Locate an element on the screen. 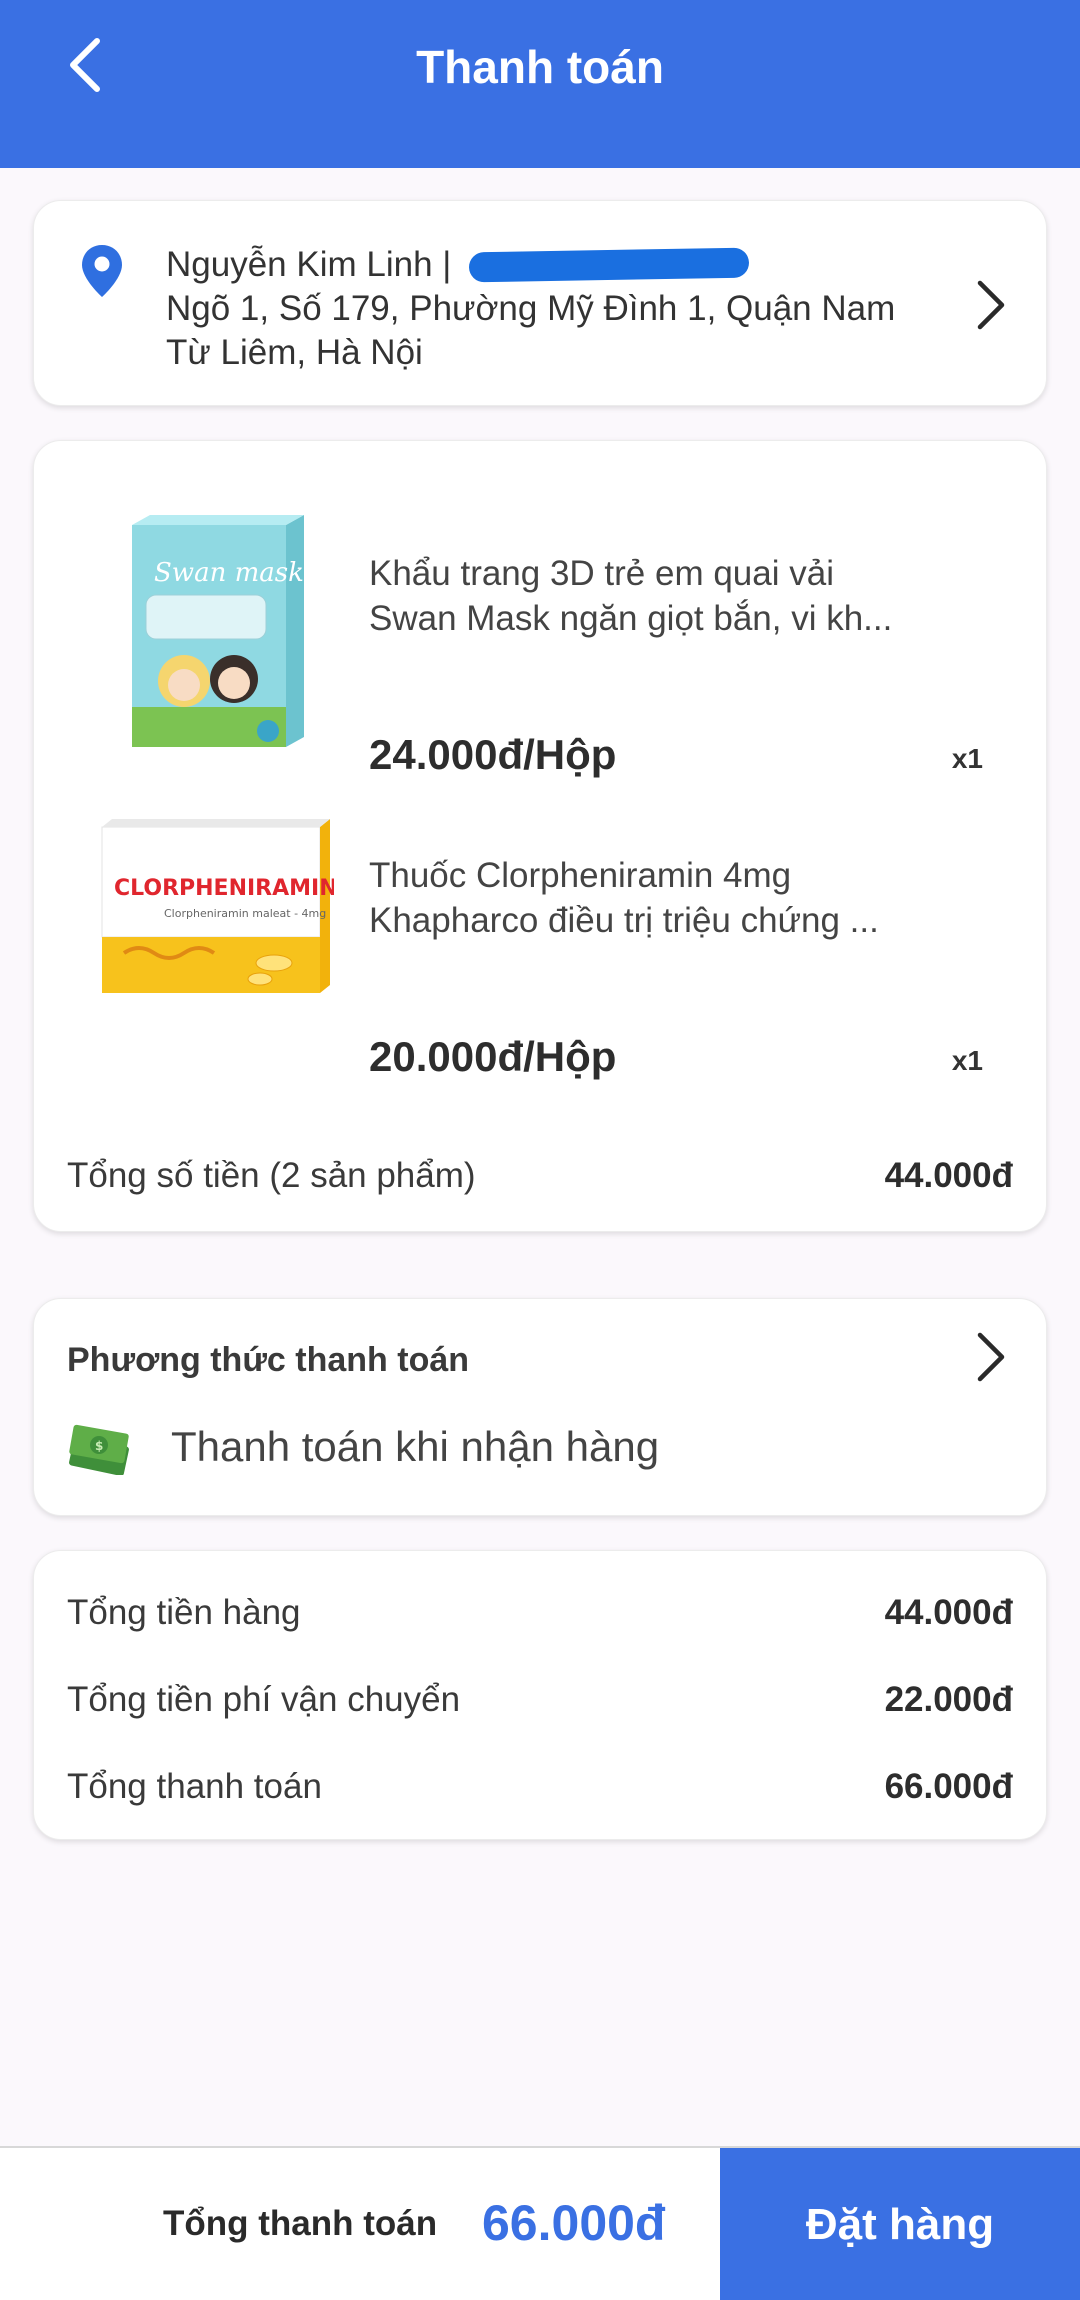  payment-method-text: Thanh toán khi nhận hàng is located at coordinates (415, 1446).